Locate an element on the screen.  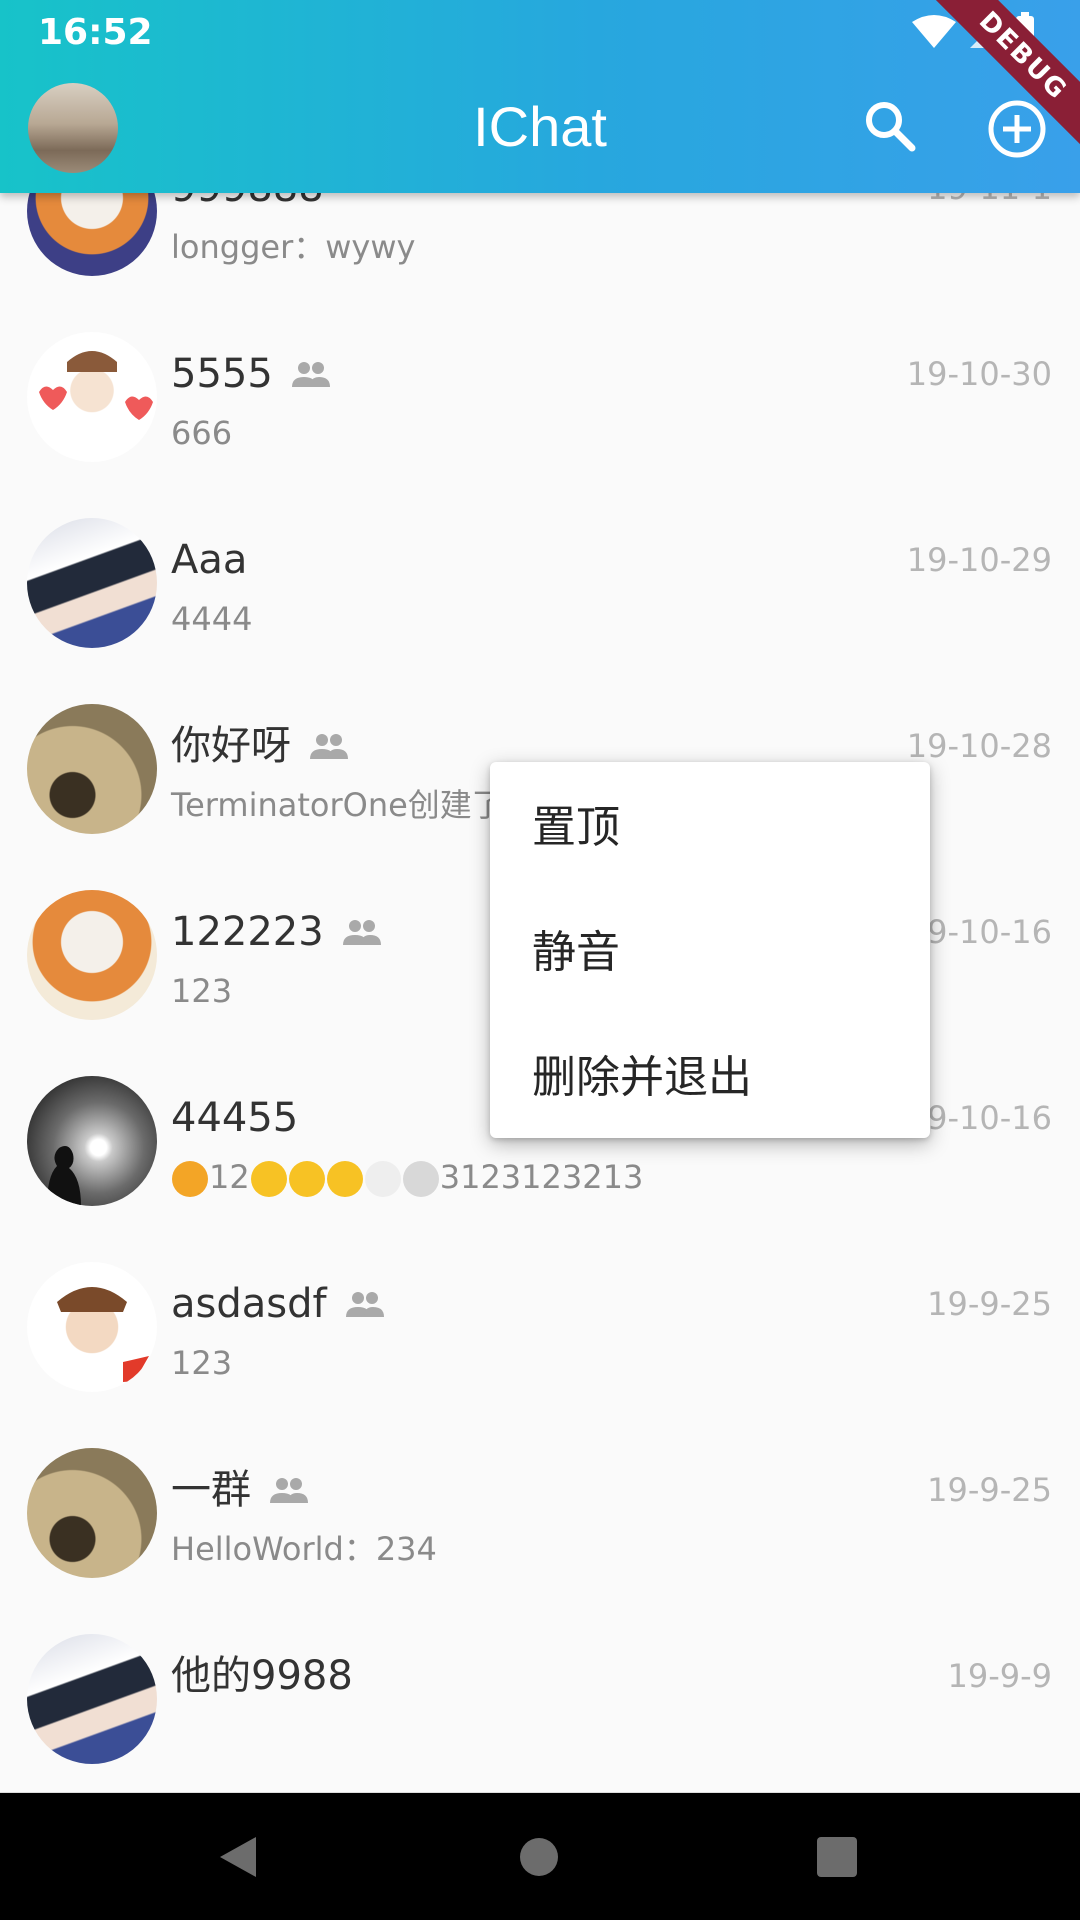
menu-item-pin: 置顶 is located at coordinates (717, 828).